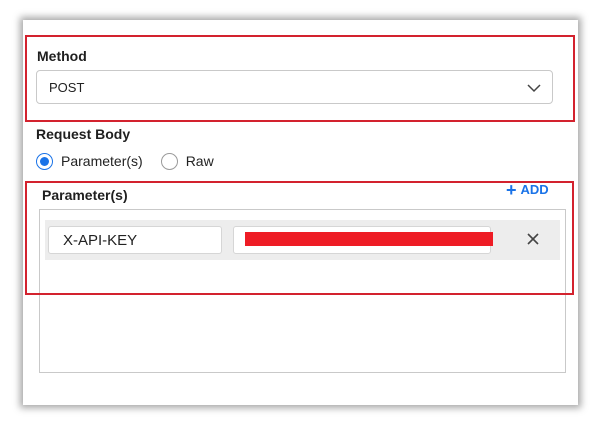 This screenshot has height=423, width=599. Describe the element at coordinates (534, 88) in the screenshot. I see `chevron-down-icon` at that location.